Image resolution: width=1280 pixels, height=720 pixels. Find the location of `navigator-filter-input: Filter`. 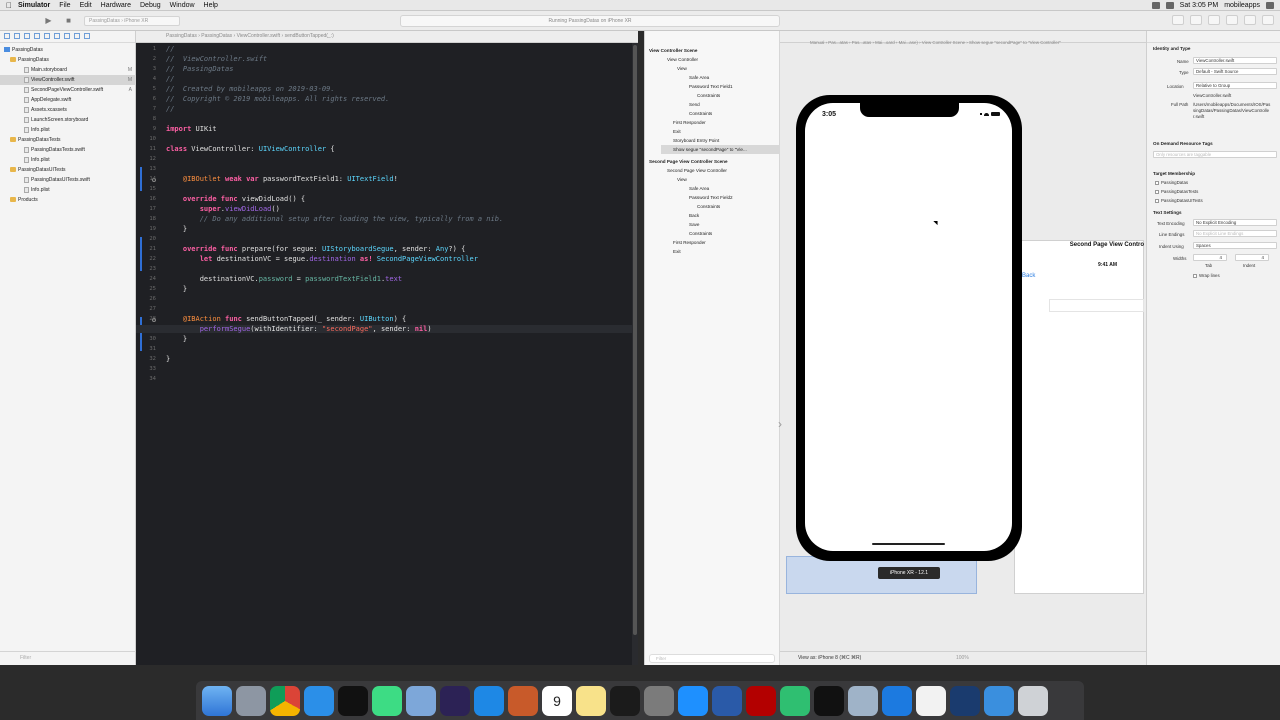

navigator-filter-input: Filter is located at coordinates (68, 658).